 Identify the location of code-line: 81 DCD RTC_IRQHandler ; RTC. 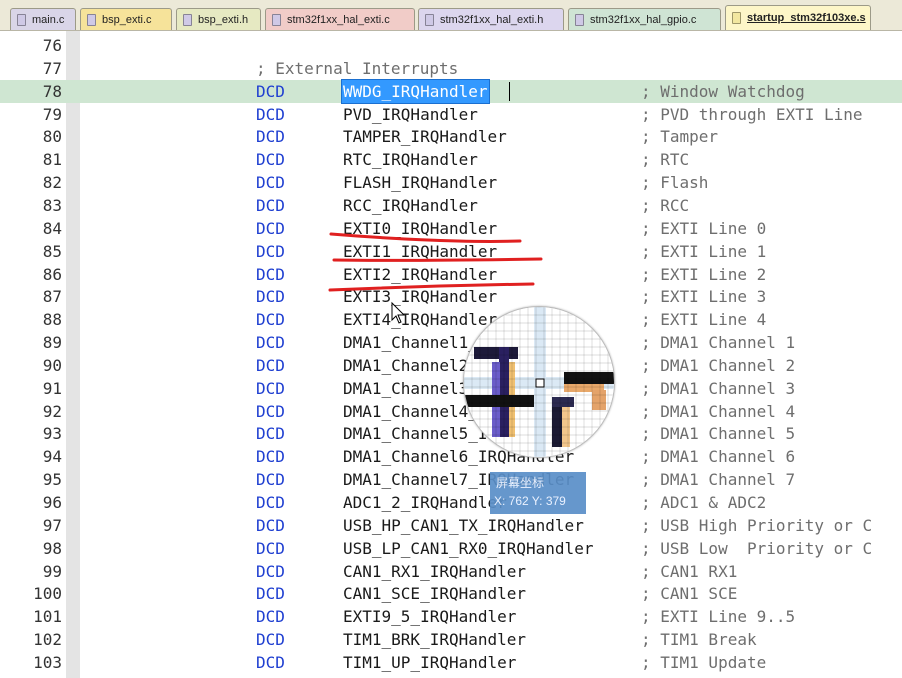
(451, 159).